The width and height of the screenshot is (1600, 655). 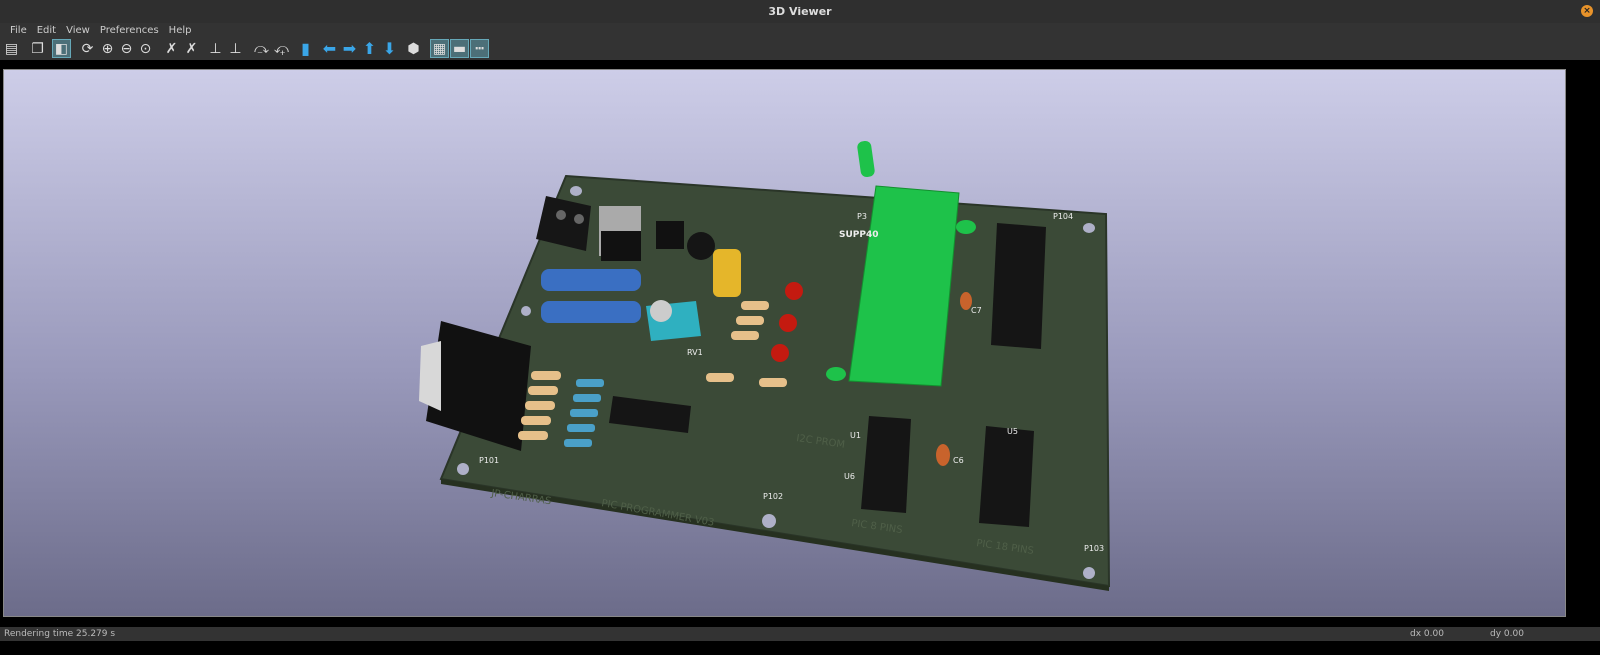 What do you see at coordinates (886, 464) in the screenshot?
I see `ic-socket-u1-u6` at bounding box center [886, 464].